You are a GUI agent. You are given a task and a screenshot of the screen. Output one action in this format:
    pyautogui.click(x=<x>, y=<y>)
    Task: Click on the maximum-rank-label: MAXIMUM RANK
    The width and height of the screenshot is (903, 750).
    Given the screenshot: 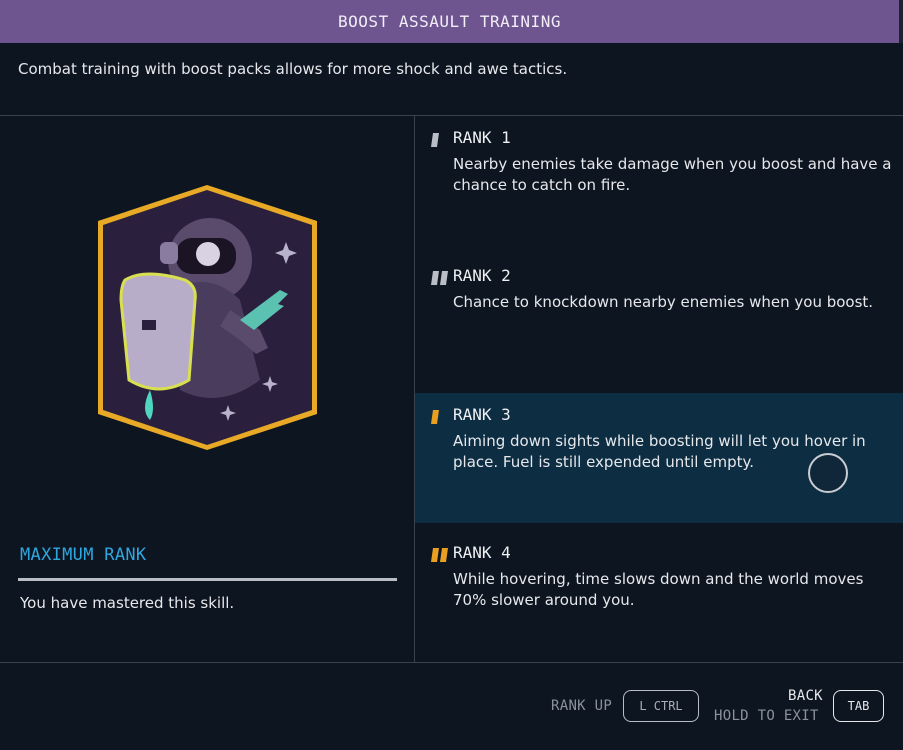 What is the action you would take?
    pyautogui.click(x=83, y=555)
    